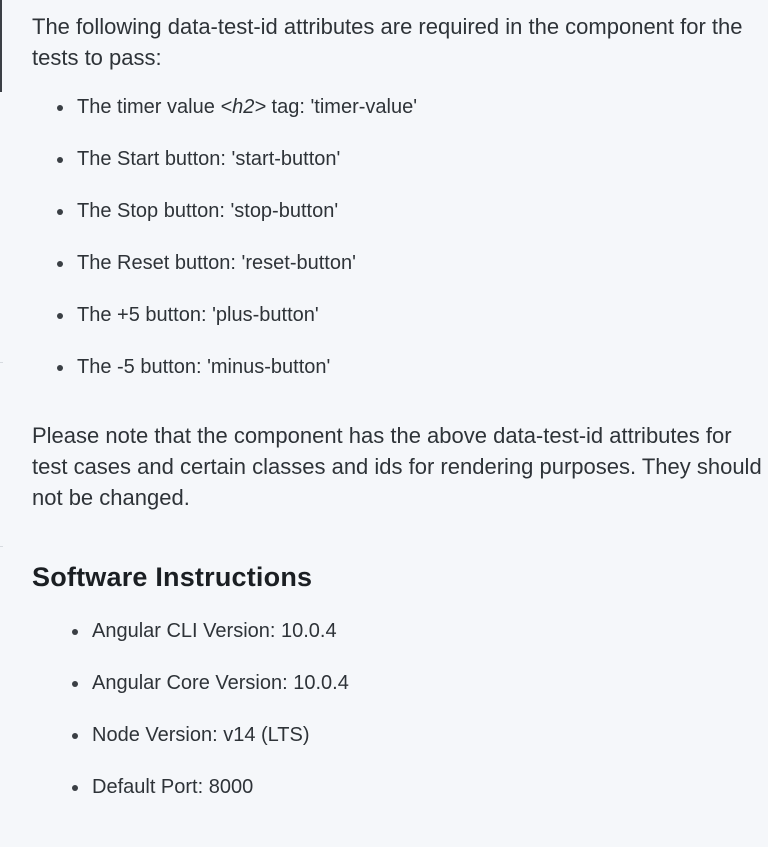 The image size is (768, 847). What do you see at coordinates (397, 631) in the screenshot?
I see `list-item: Angular CLI Version: 10.0.4` at bounding box center [397, 631].